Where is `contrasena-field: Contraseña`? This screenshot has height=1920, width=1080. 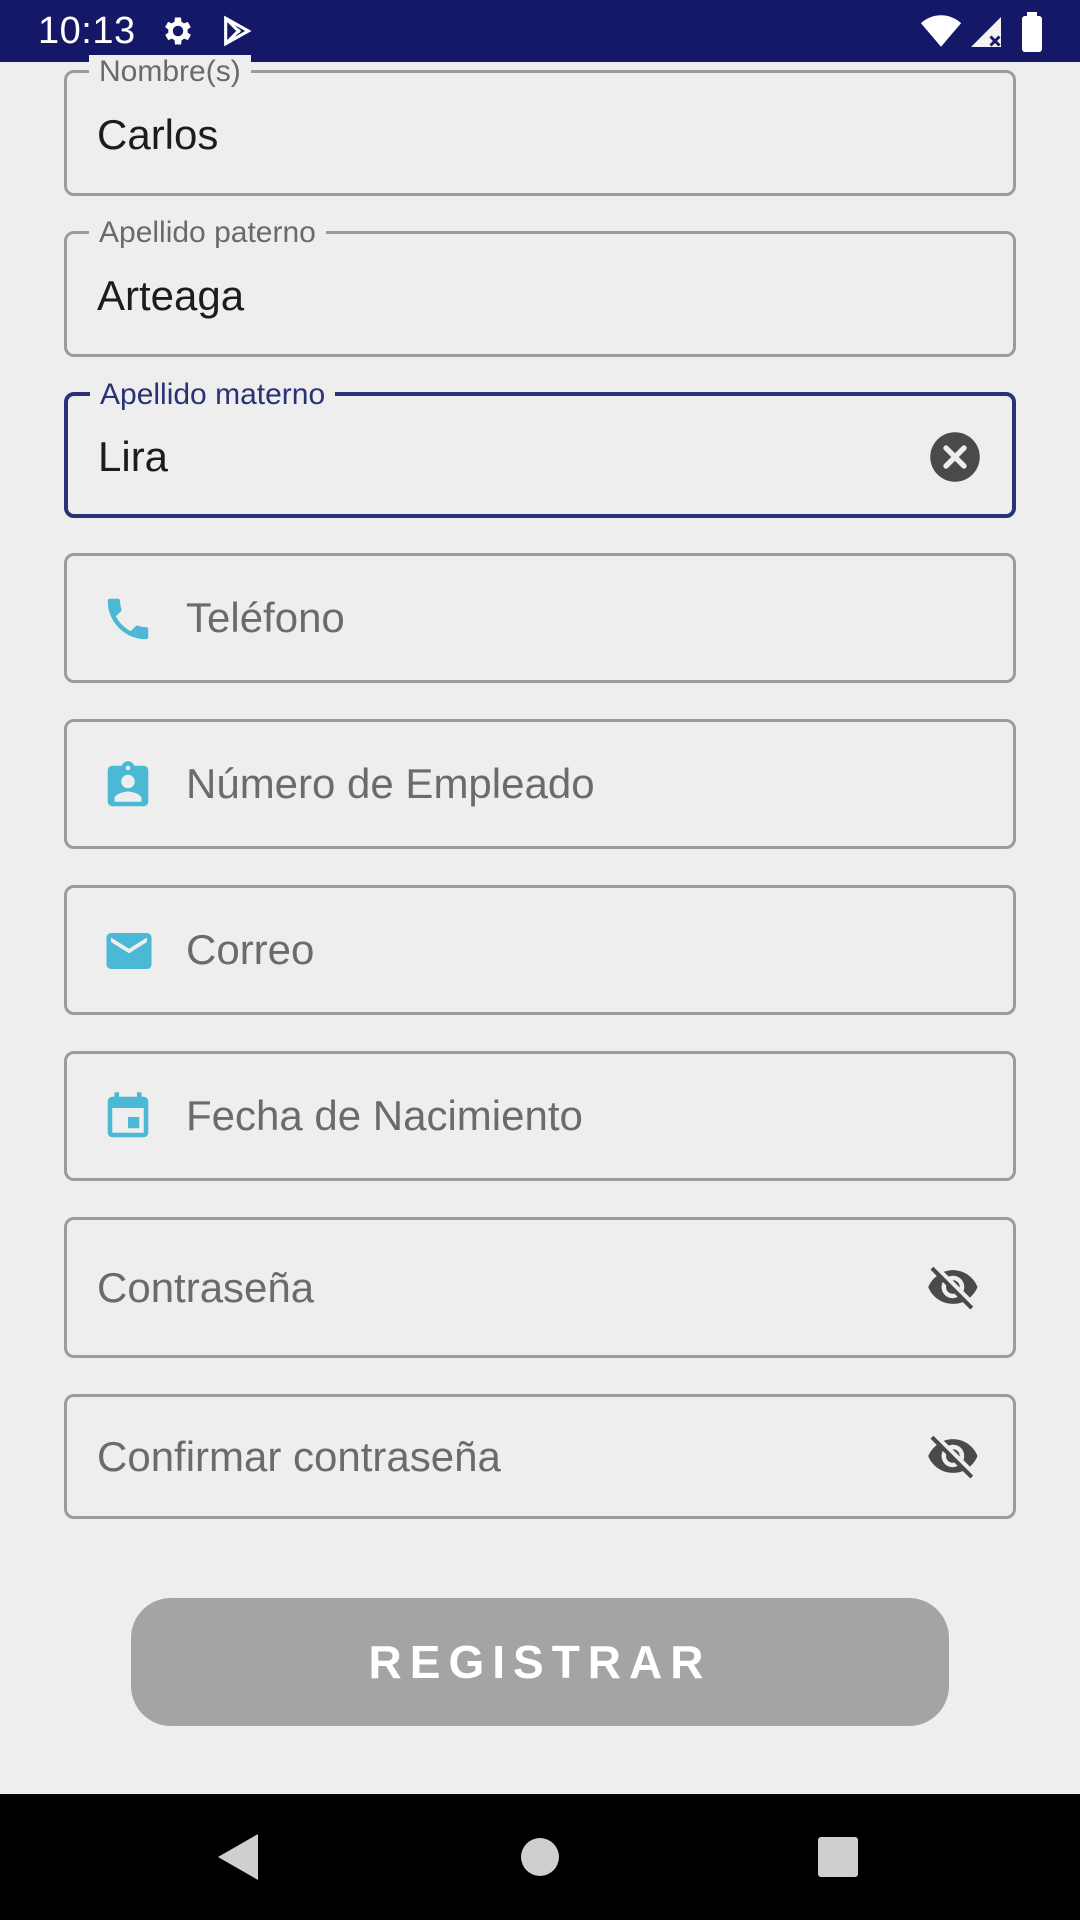 contrasena-field: Contraseña is located at coordinates (540, 1287).